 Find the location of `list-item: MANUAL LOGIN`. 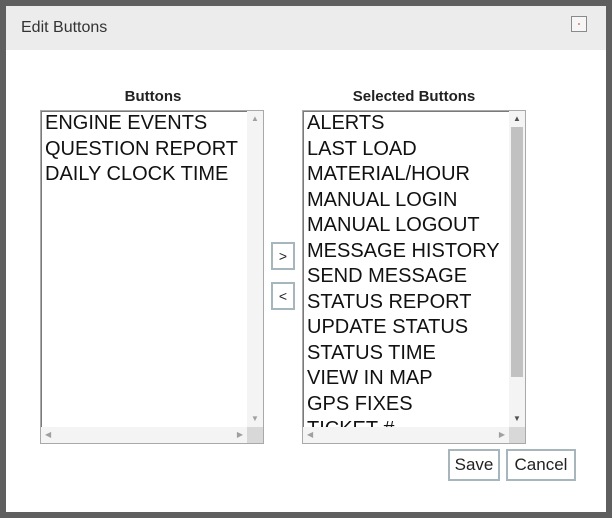

list-item: MANUAL LOGIN is located at coordinates (407, 201).